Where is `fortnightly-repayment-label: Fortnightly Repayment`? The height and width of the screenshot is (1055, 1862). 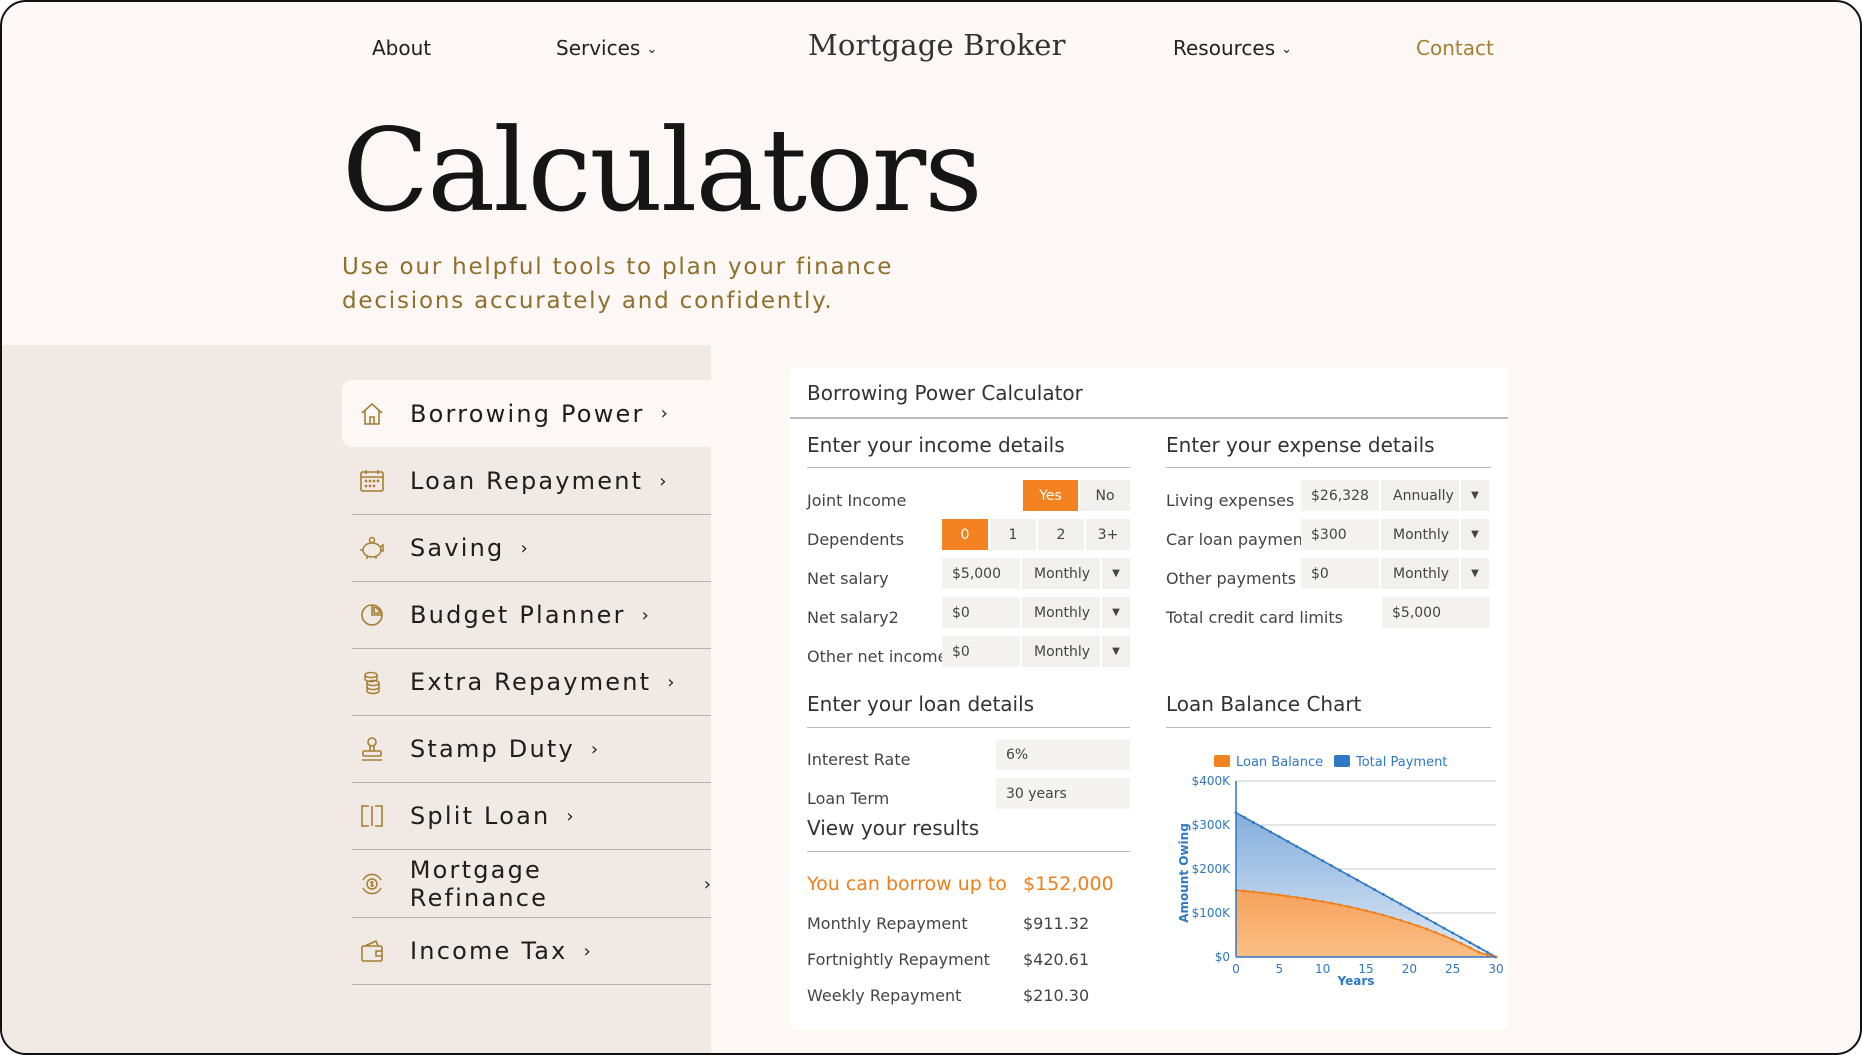 fortnightly-repayment-label: Fortnightly Repayment is located at coordinates (898, 959).